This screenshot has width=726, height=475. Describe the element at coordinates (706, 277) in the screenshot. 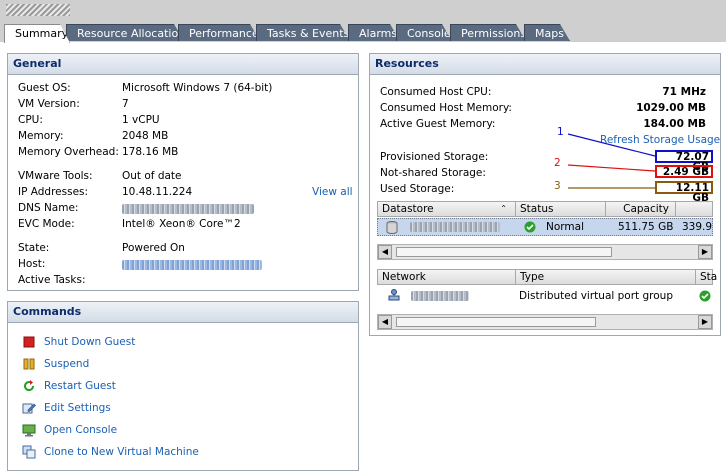

I see `status-column-header: Sta` at that location.